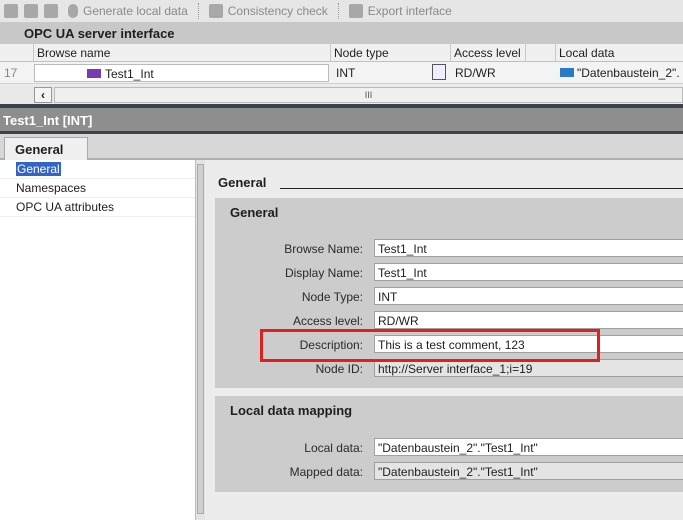  Describe the element at coordinates (73, 11) in the screenshot. I see `database-icon` at that location.